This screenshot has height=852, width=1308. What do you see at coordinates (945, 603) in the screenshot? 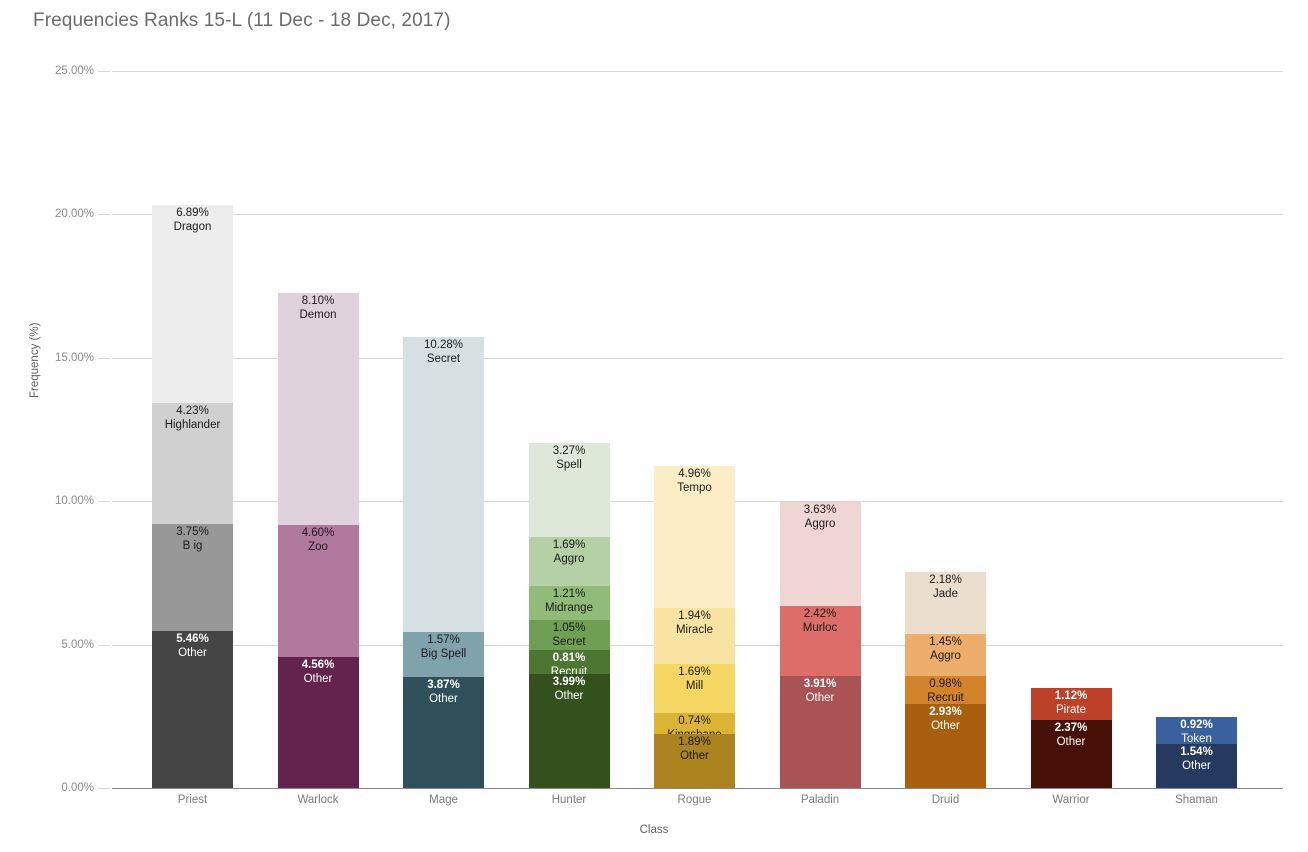
I see `bar-segment: 2.18% Jade` at bounding box center [945, 603].